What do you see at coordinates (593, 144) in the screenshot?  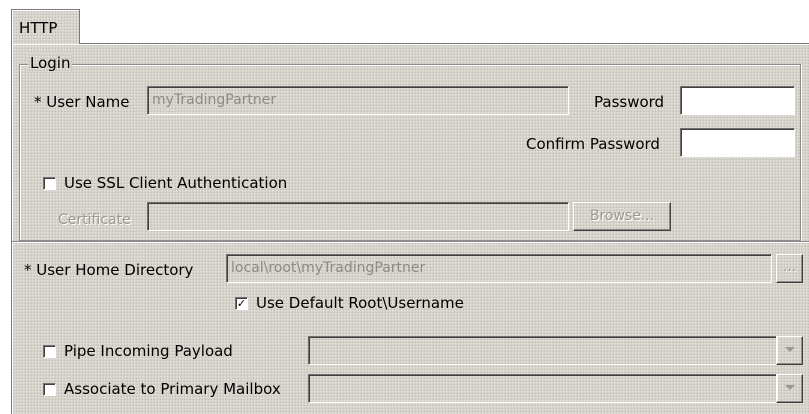 I see `confirm-password-label: Confirm Password` at bounding box center [593, 144].